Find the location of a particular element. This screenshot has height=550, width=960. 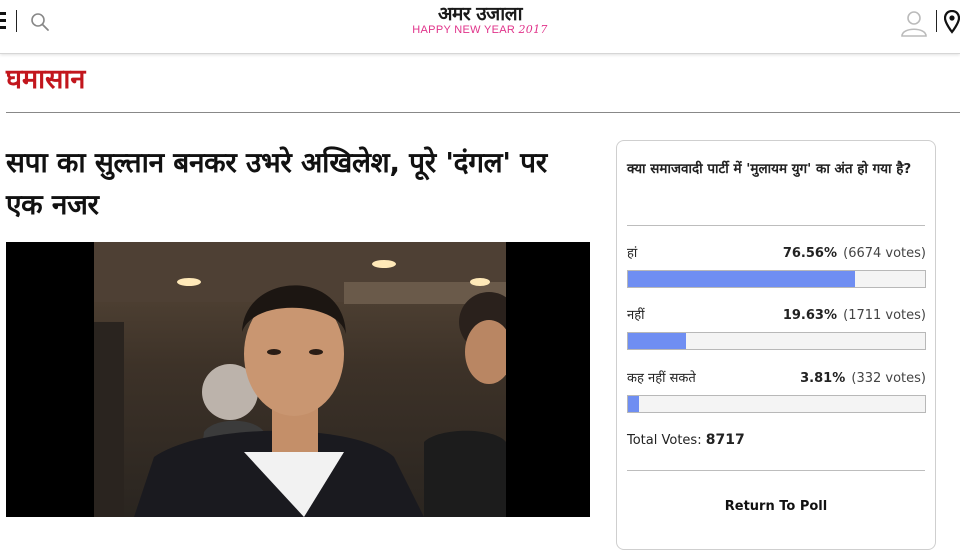

poll-option-label: हां is located at coordinates (632, 253).